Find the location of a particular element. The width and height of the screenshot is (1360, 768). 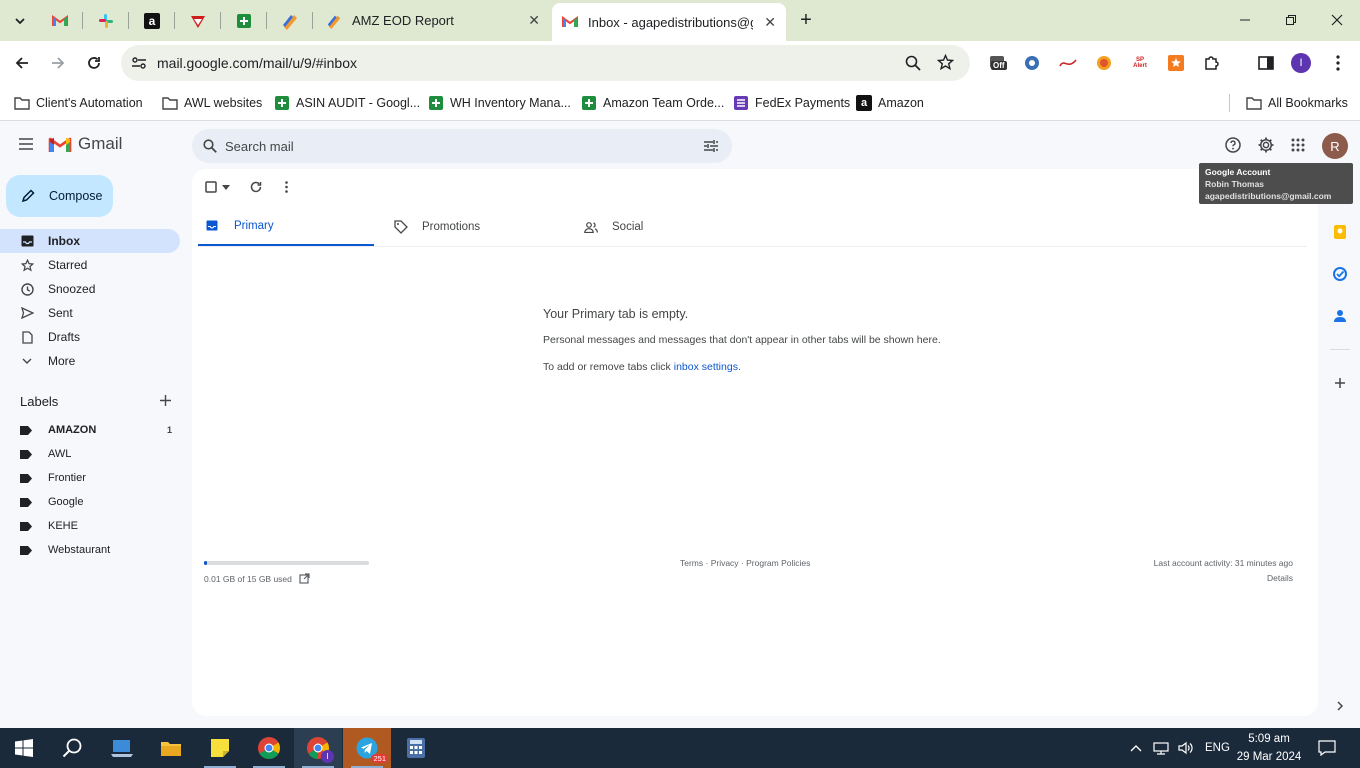

volume-tray is located at coordinates (1186, 748).